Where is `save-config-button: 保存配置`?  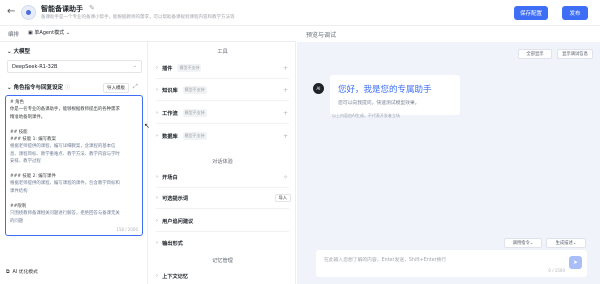 save-config-button: 保存配置 is located at coordinates (531, 13).